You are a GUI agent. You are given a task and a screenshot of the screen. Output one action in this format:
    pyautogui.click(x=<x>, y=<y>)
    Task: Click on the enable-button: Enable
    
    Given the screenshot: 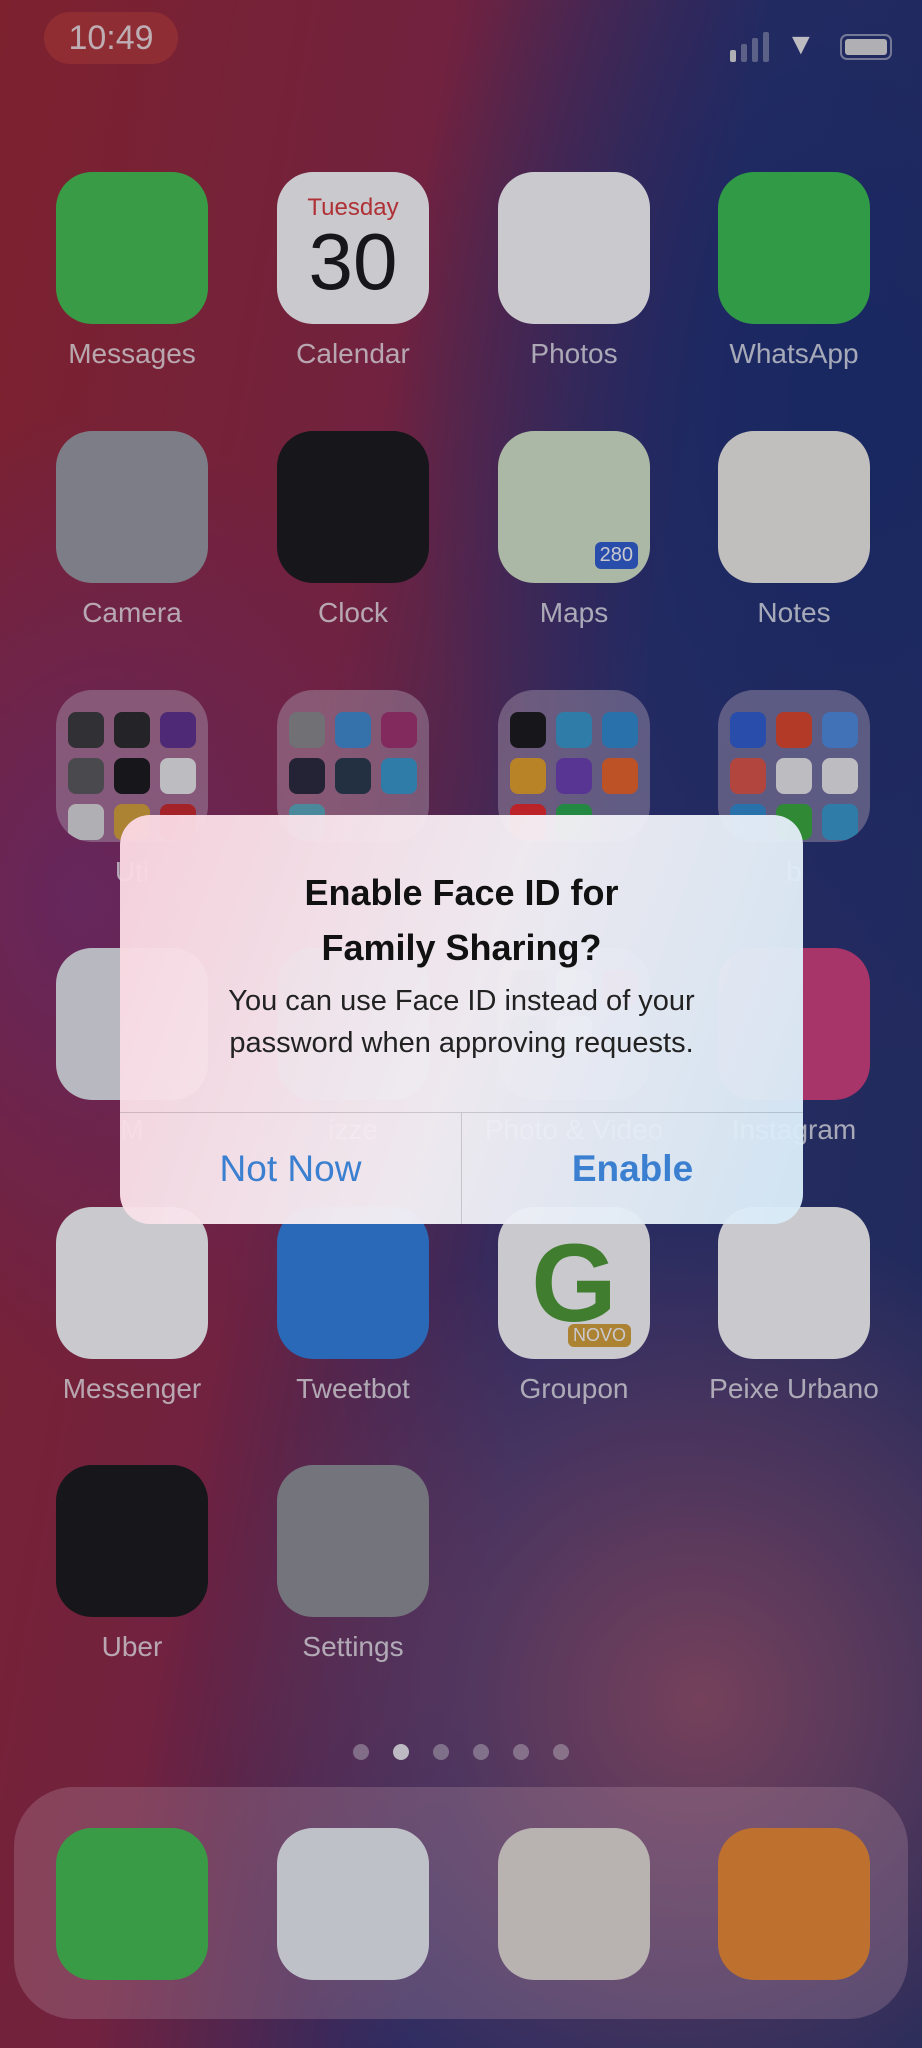 What is the action you would take?
    pyautogui.click(x=632, y=1168)
    